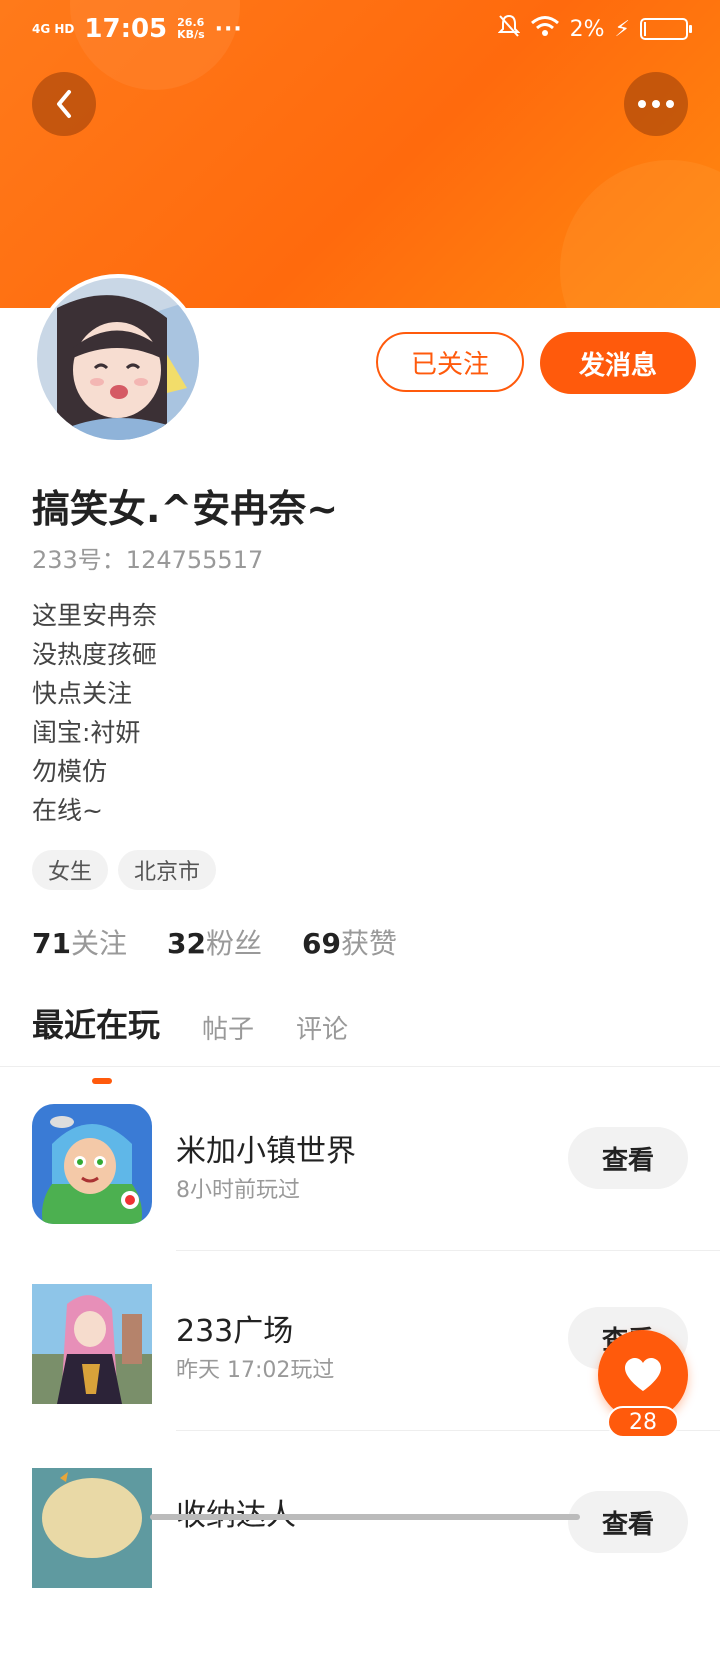 This screenshot has height=1653, width=720. I want to click on network-speed: 26.6 KB/s, so click(190, 29).